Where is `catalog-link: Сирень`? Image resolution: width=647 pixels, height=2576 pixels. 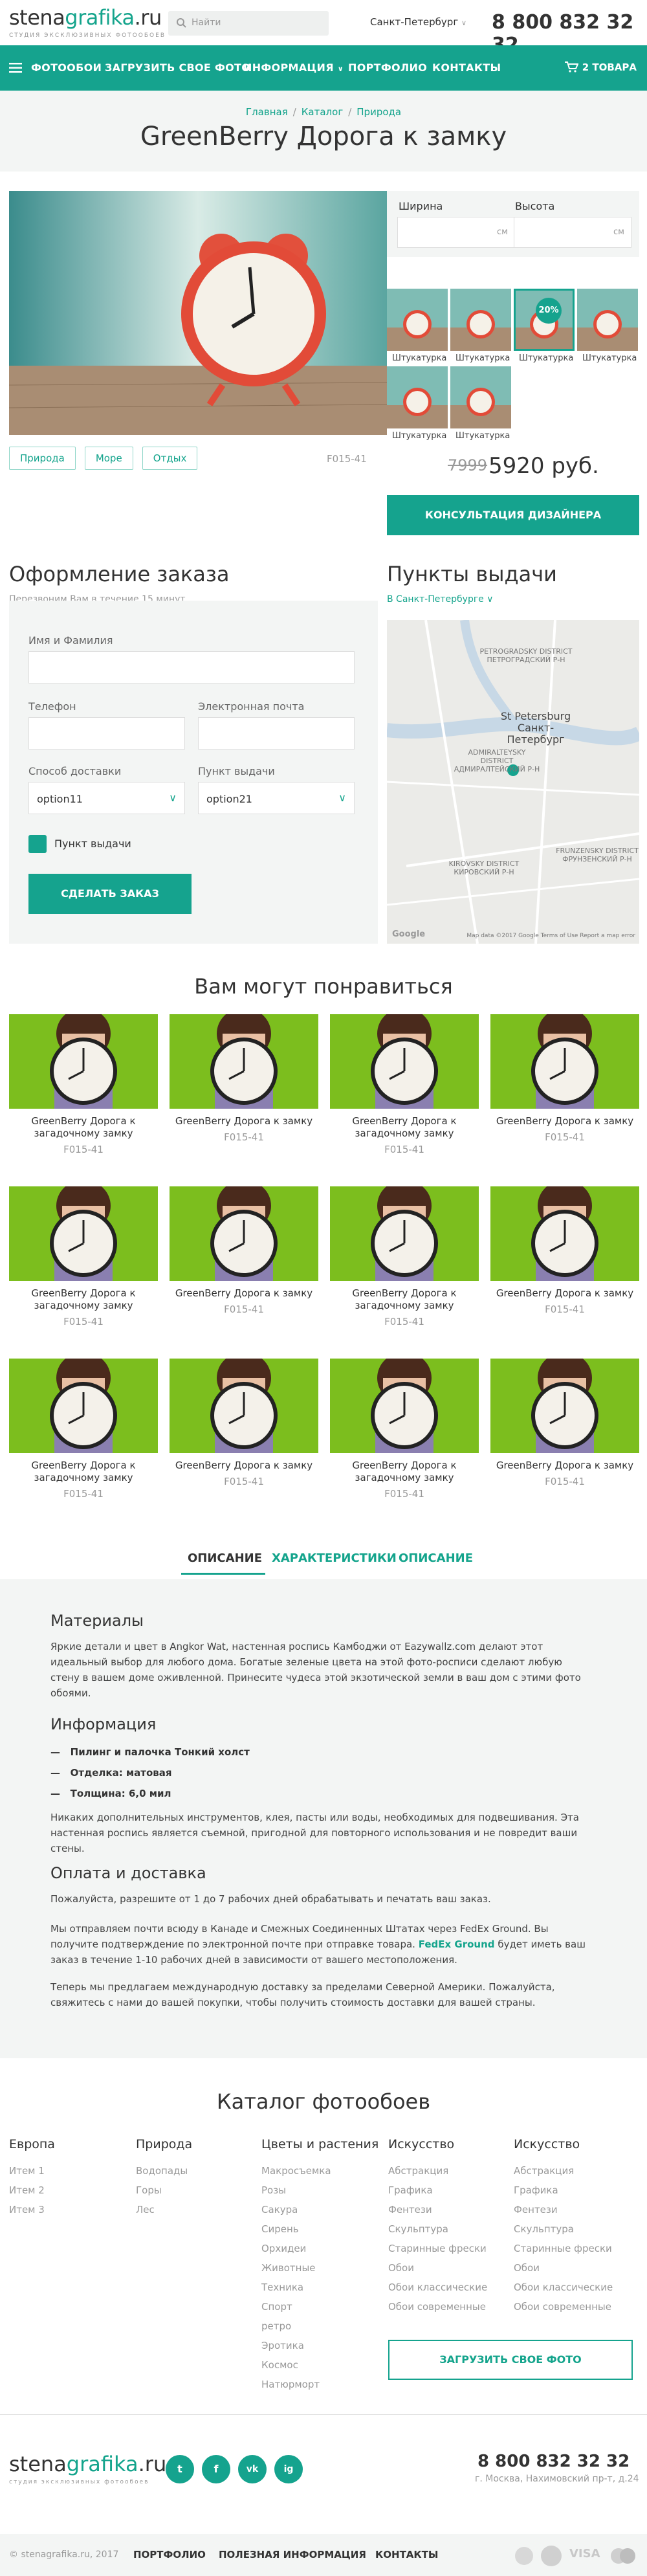
catalog-link: Сирень is located at coordinates (280, 2229).